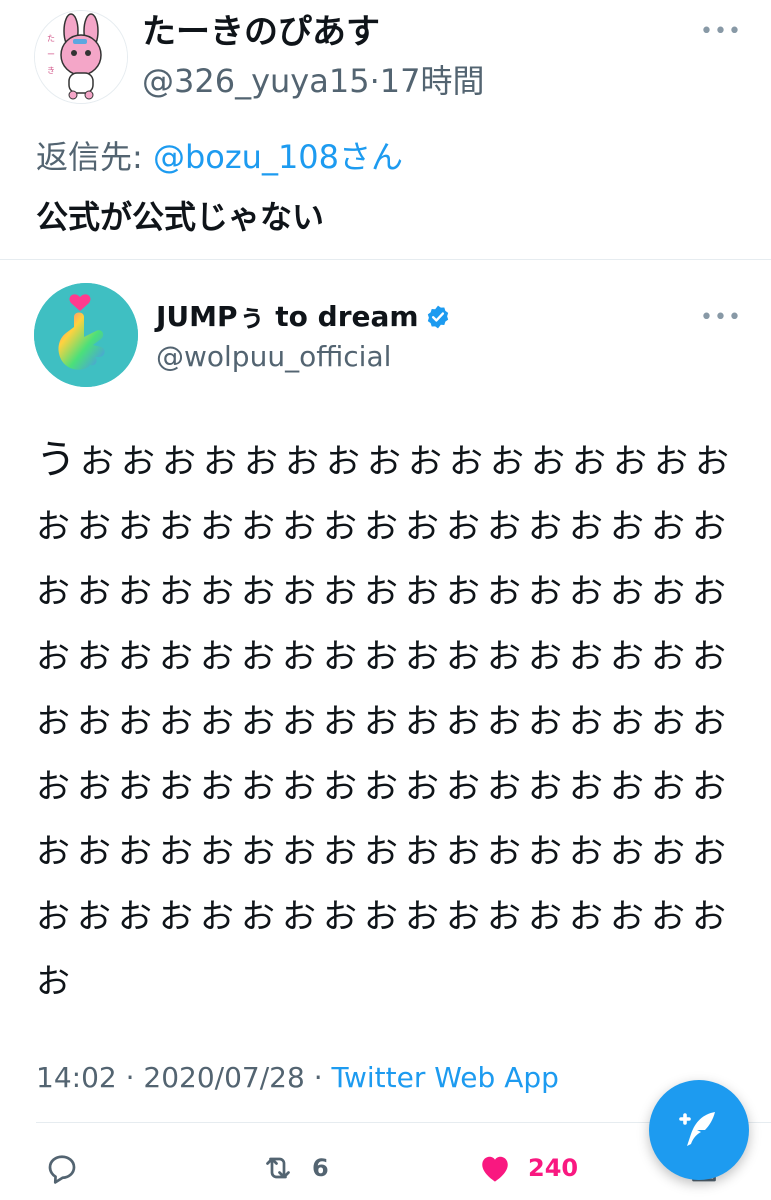 Image resolution: width=771 pixels, height=1200 pixels. I want to click on compose-tweet-icon, so click(697, 1129).